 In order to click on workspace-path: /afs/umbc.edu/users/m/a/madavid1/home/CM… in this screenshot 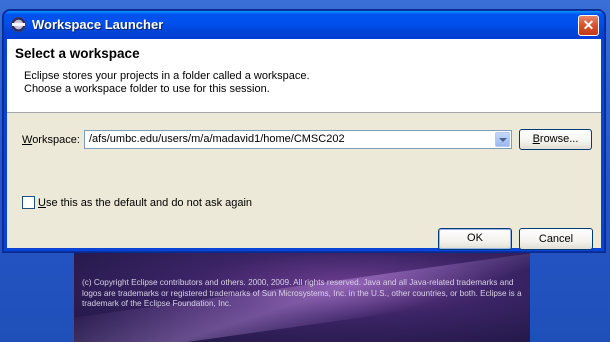, I will do `click(217, 139)`.